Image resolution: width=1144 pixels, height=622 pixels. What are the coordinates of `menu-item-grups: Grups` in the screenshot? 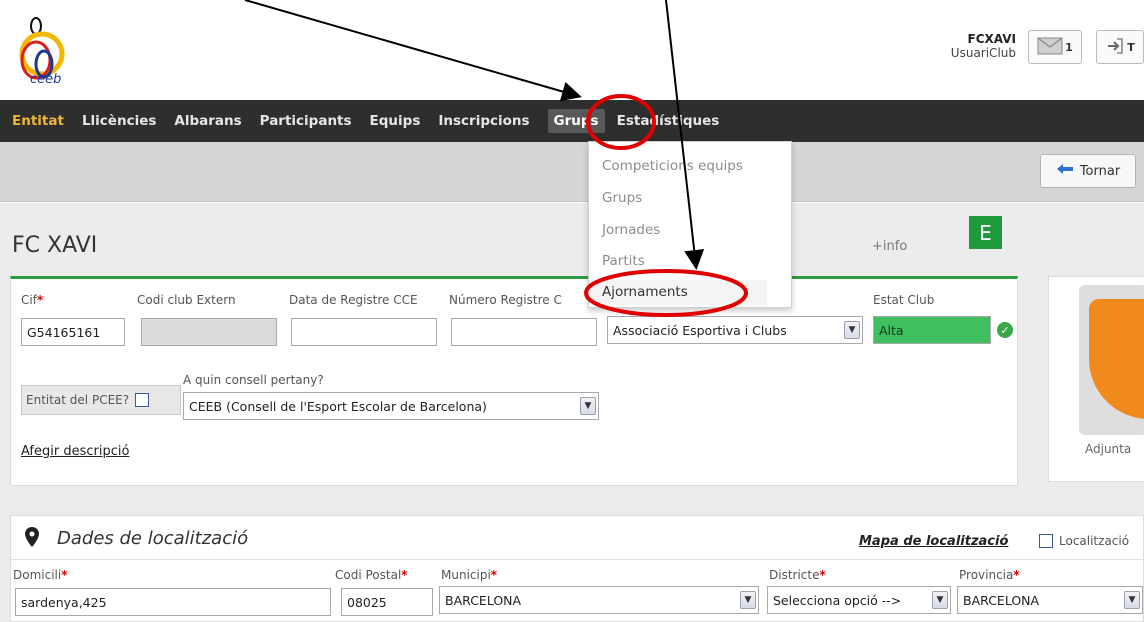 It's located at (622, 198).